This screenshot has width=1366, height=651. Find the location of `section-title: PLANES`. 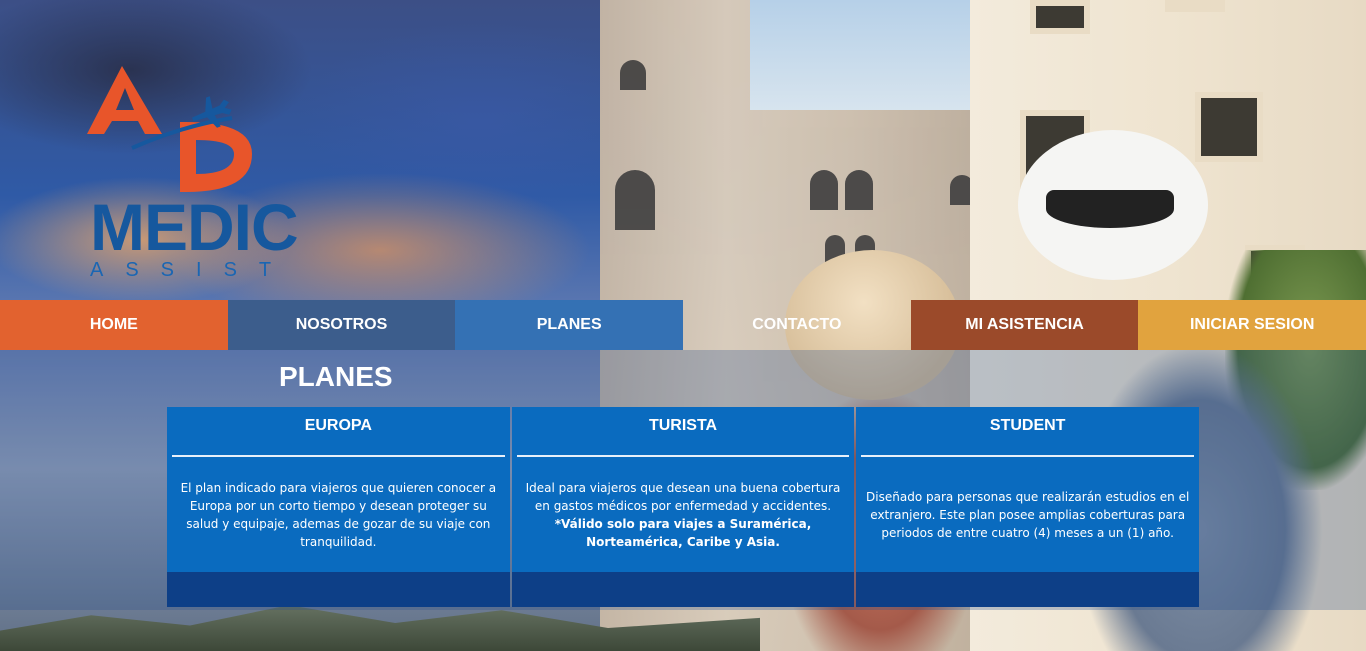

section-title: PLANES is located at coordinates (336, 376).